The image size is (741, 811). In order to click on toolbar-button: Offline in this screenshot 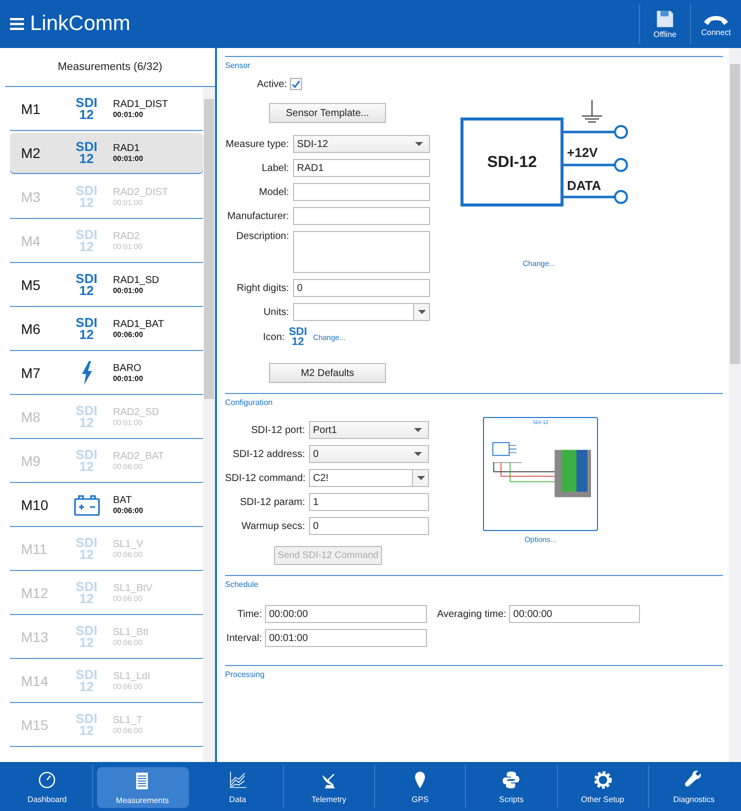, I will do `click(664, 24)`.